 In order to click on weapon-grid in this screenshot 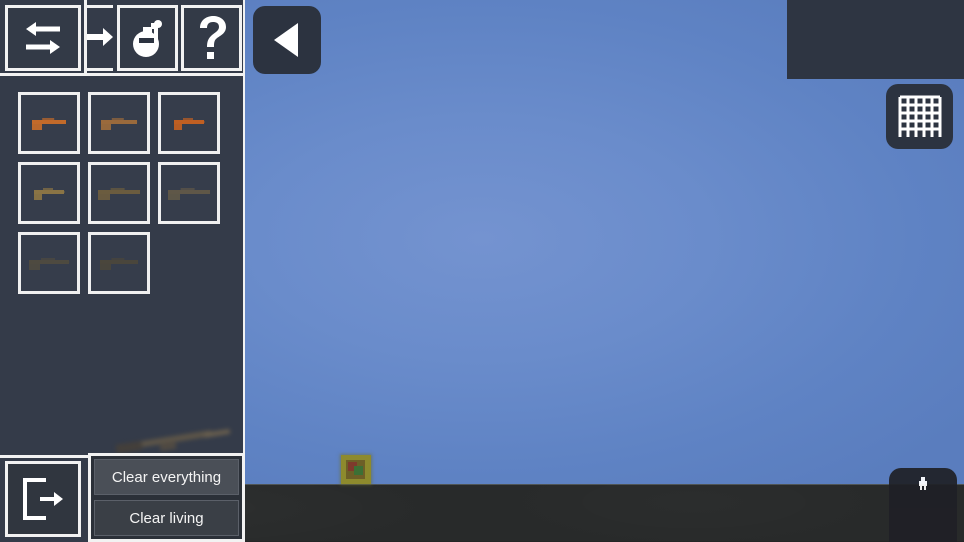, I will do `click(128, 197)`.